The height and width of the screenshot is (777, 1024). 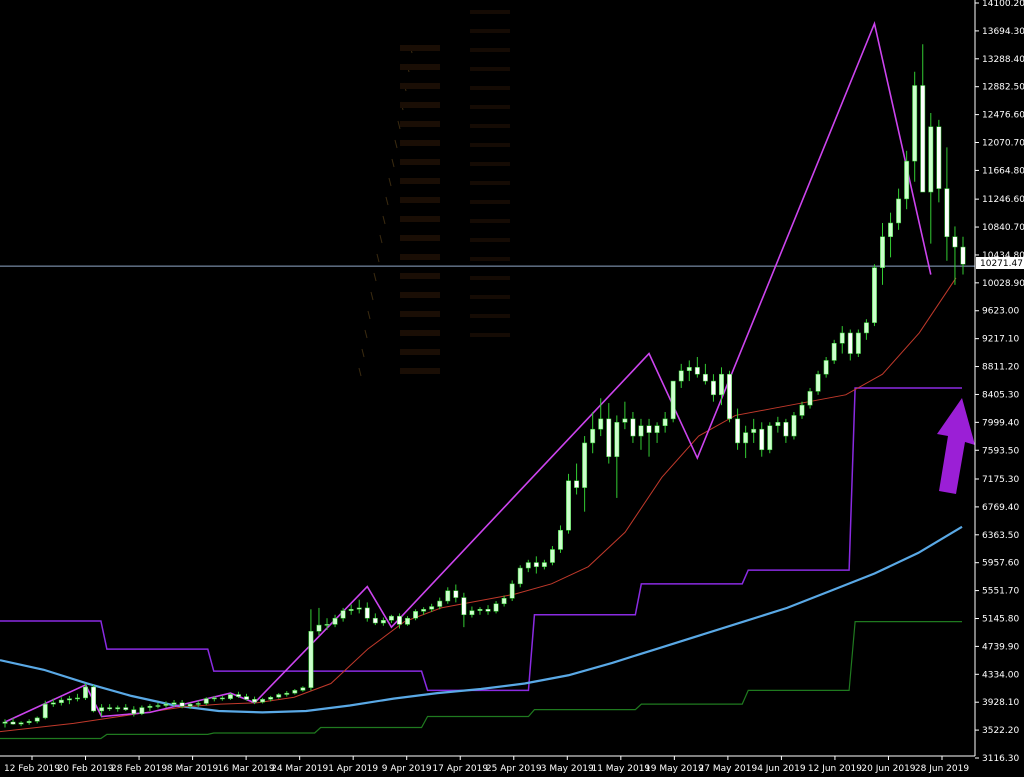 What do you see at coordinates (620, 769) in the screenshot?
I see `date-tick-label: 11 May 2019` at bounding box center [620, 769].